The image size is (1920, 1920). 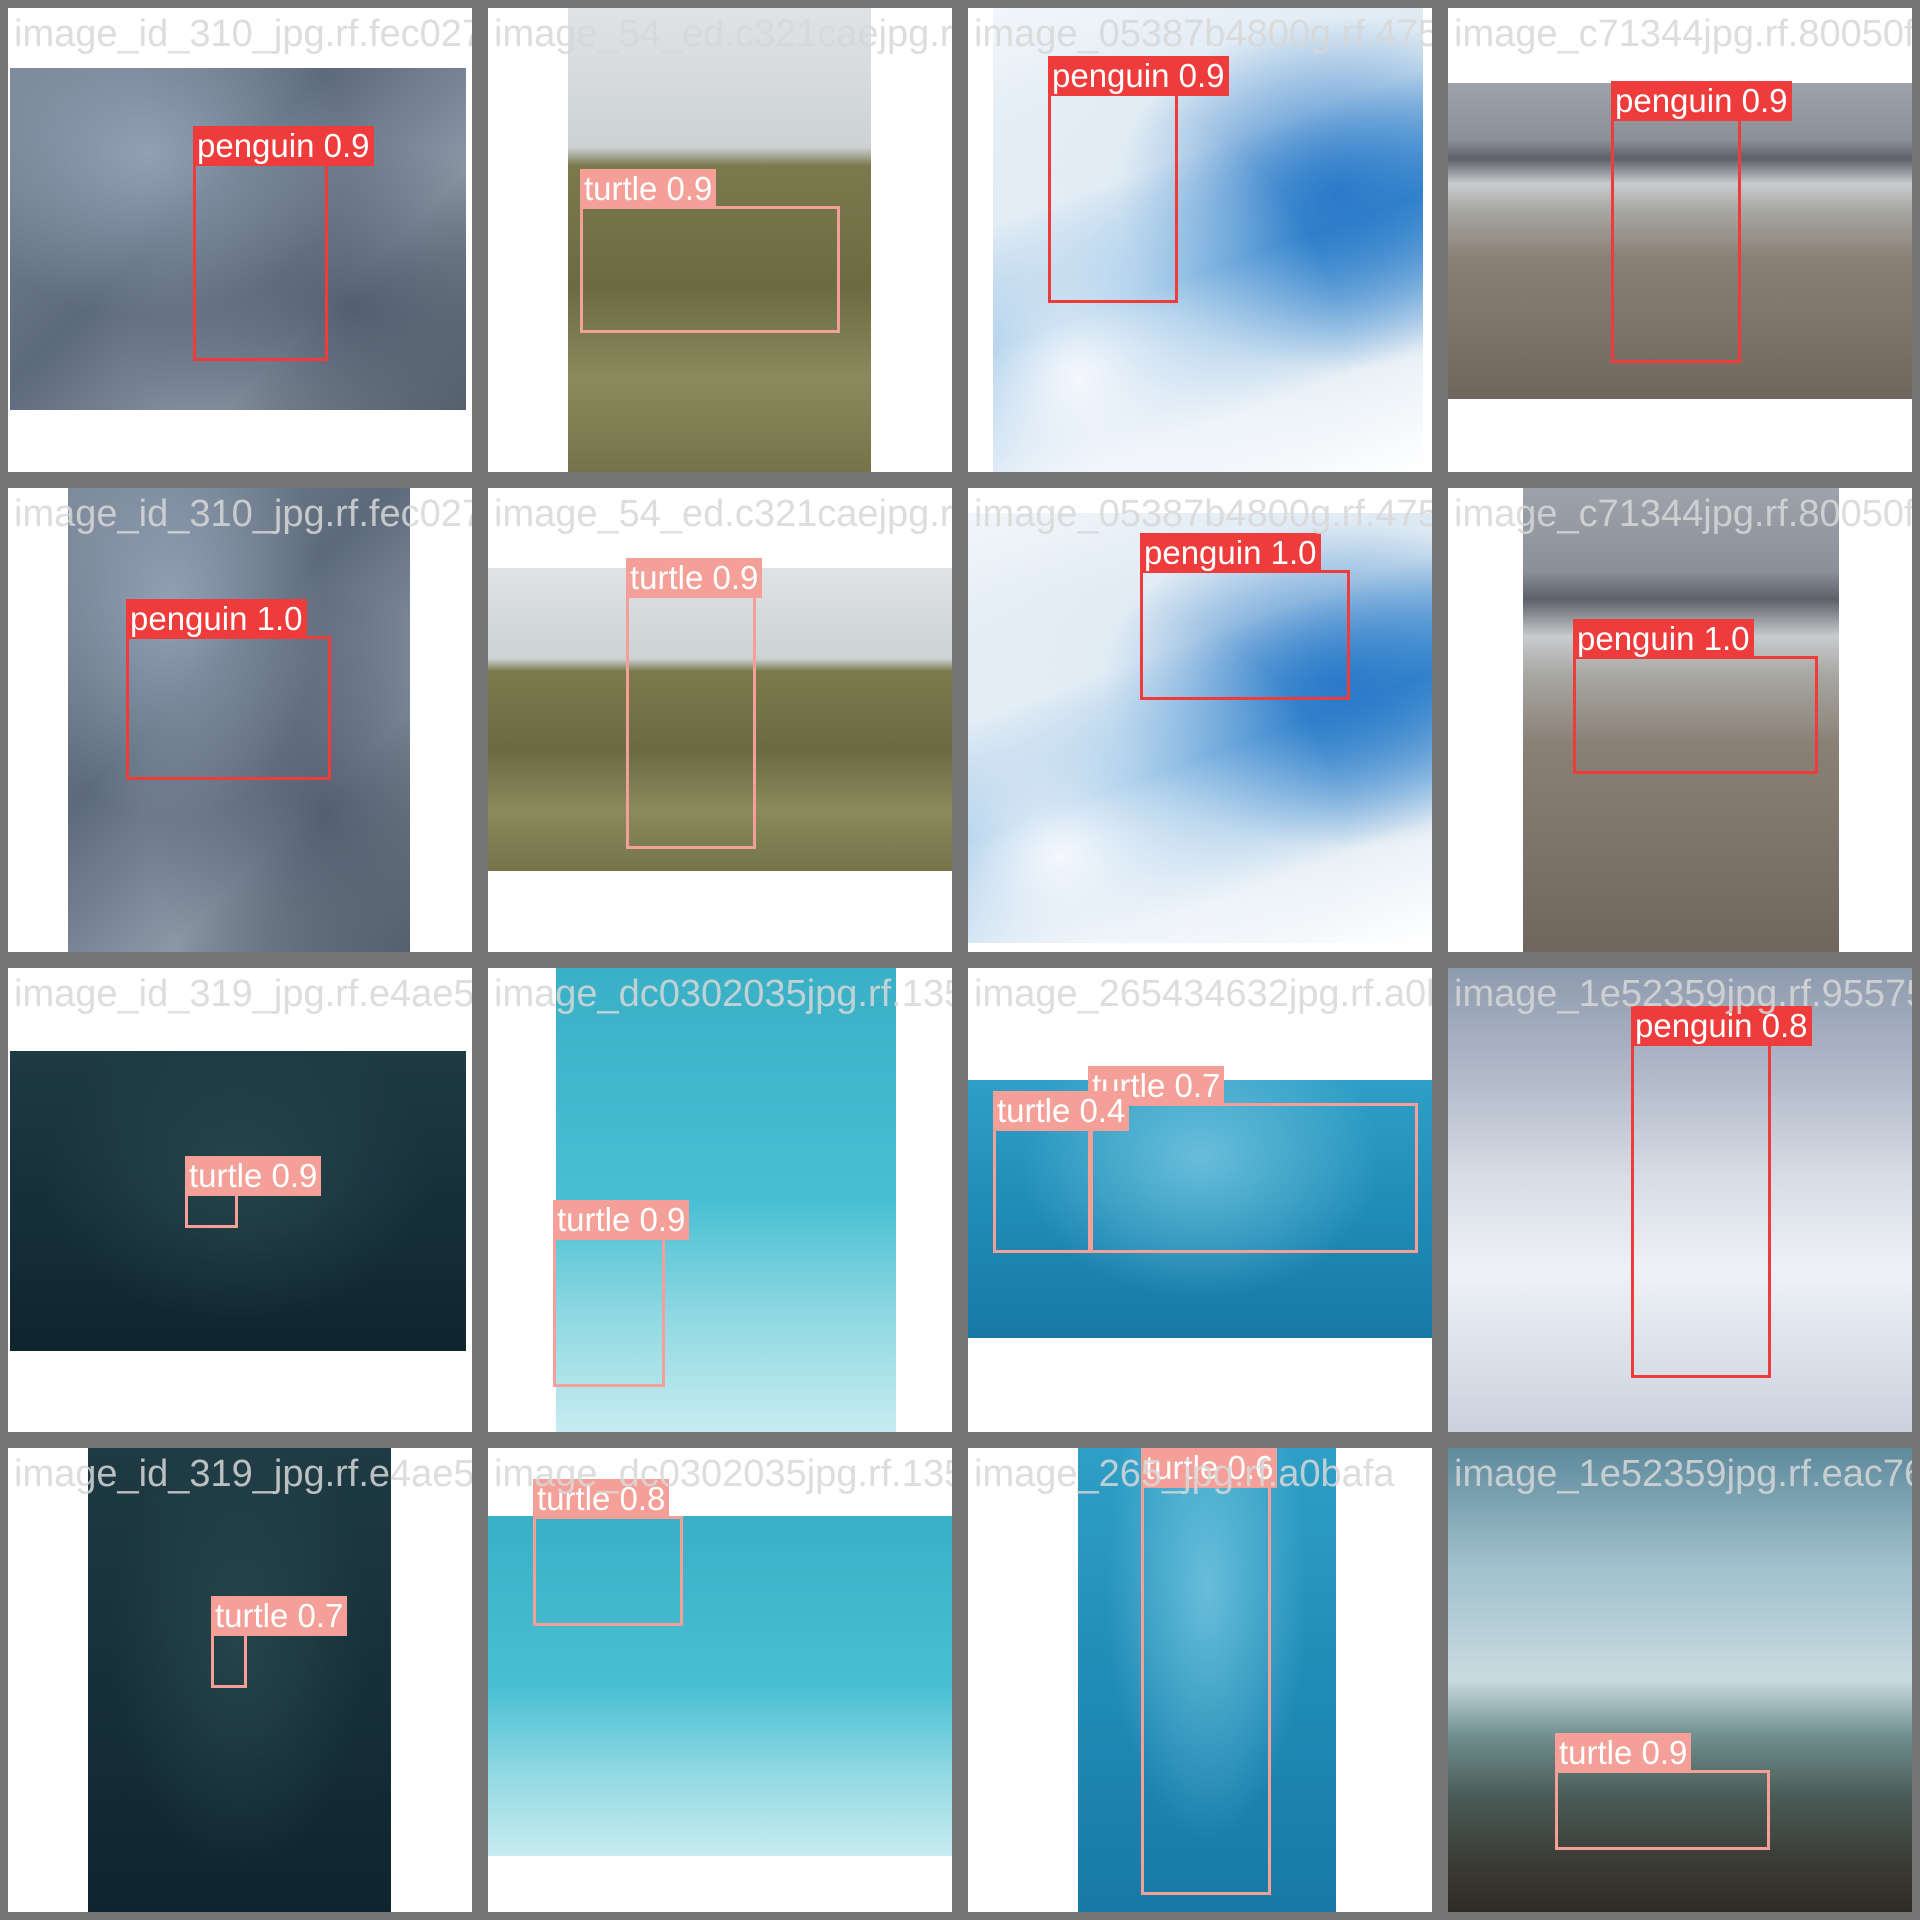 I want to click on detection-box-penguin: penguin 0.8, so click(x=1721, y=1192).